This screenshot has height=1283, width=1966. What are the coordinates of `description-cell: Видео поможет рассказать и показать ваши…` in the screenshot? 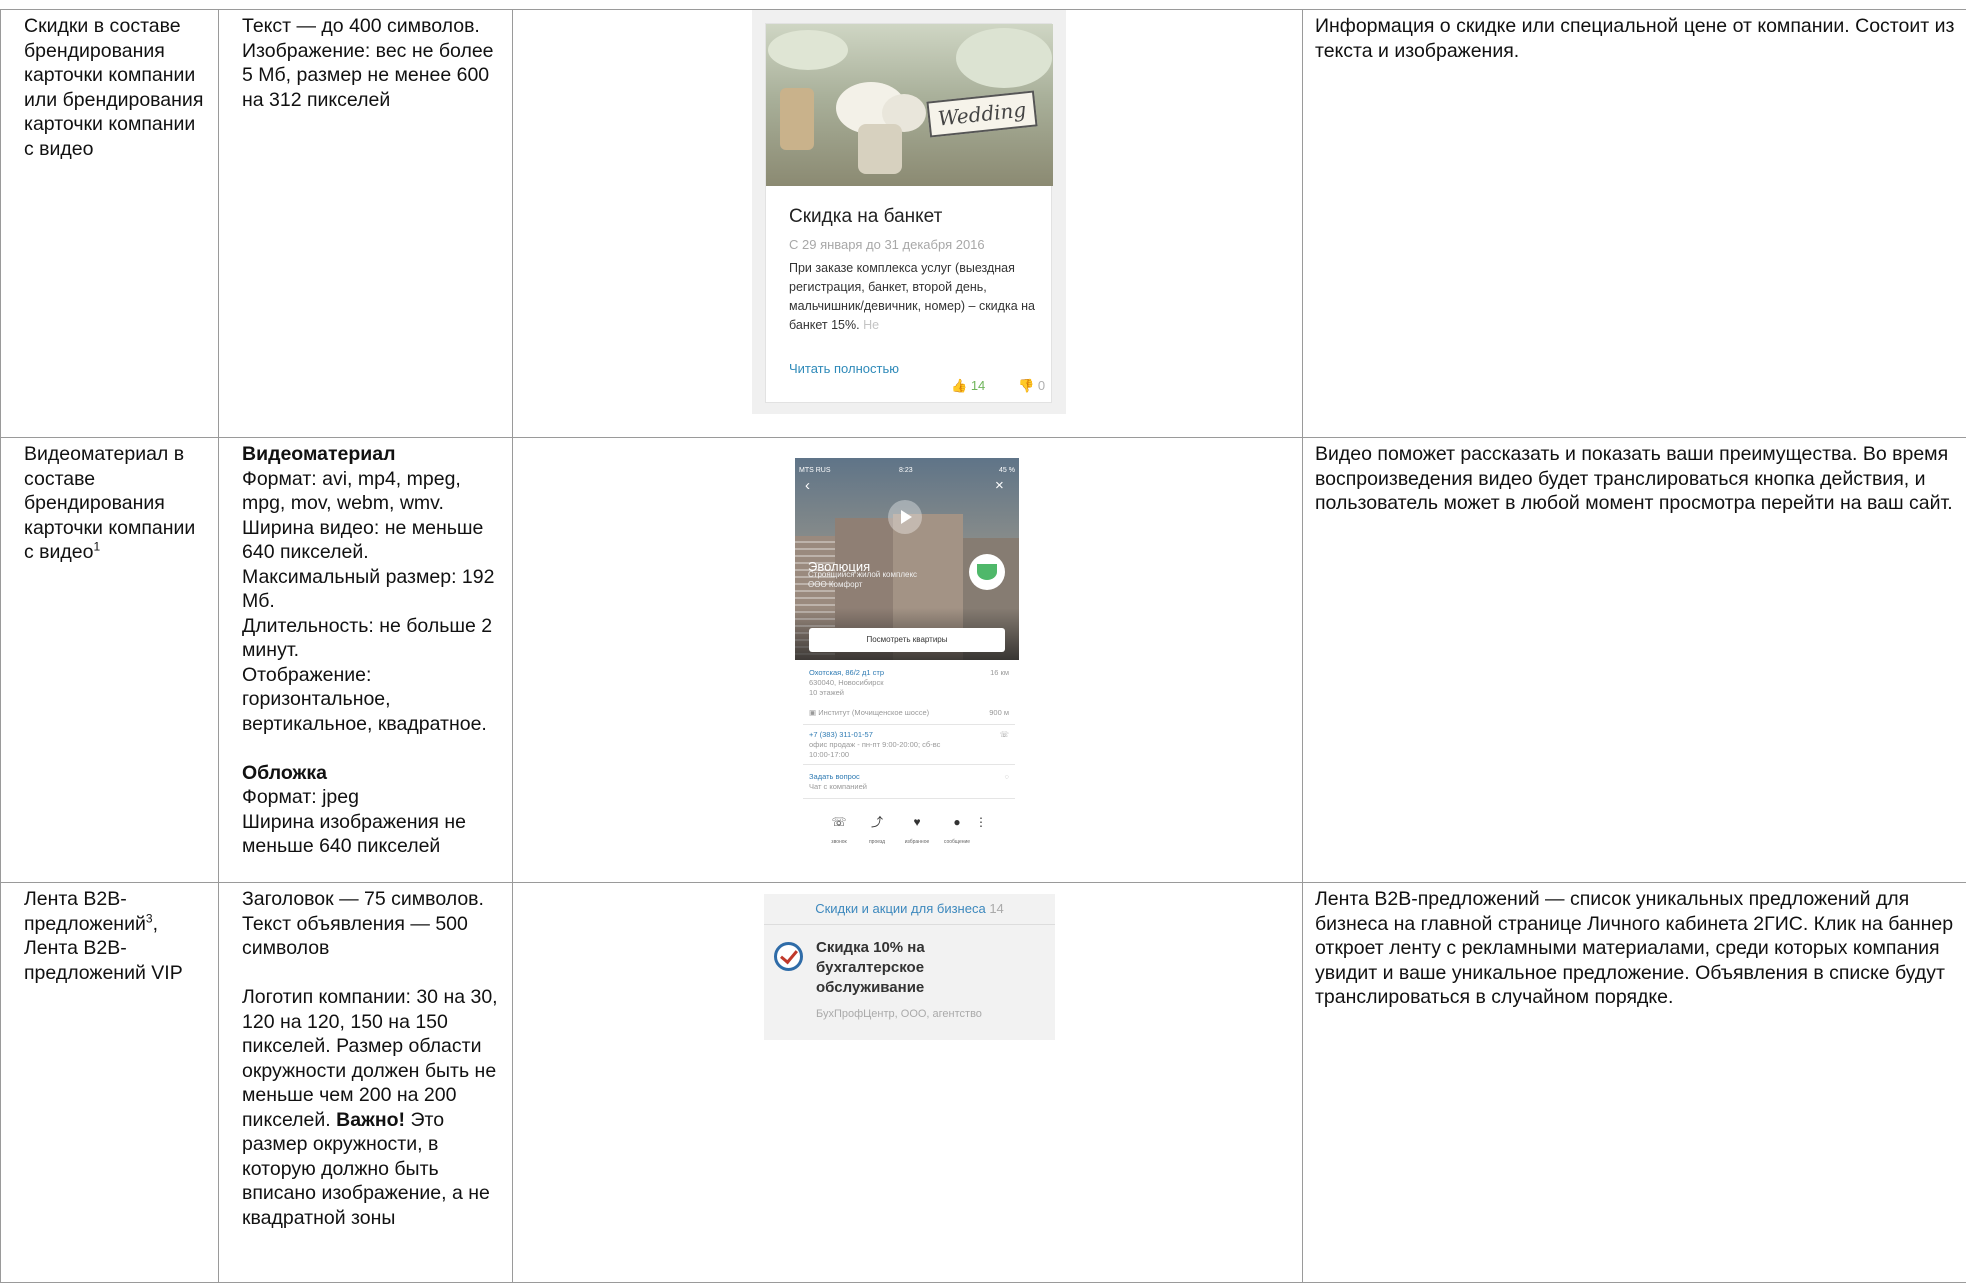 It's located at (1634, 660).